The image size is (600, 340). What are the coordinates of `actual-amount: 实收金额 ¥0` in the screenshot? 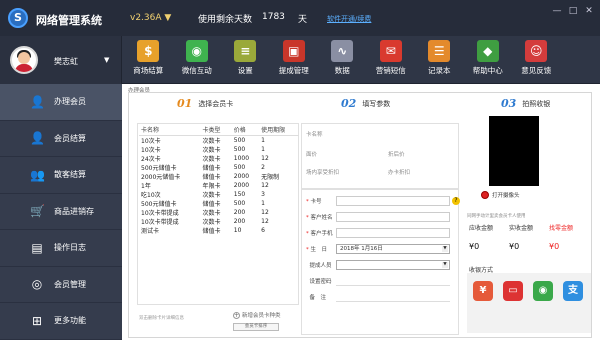 It's located at (528, 237).